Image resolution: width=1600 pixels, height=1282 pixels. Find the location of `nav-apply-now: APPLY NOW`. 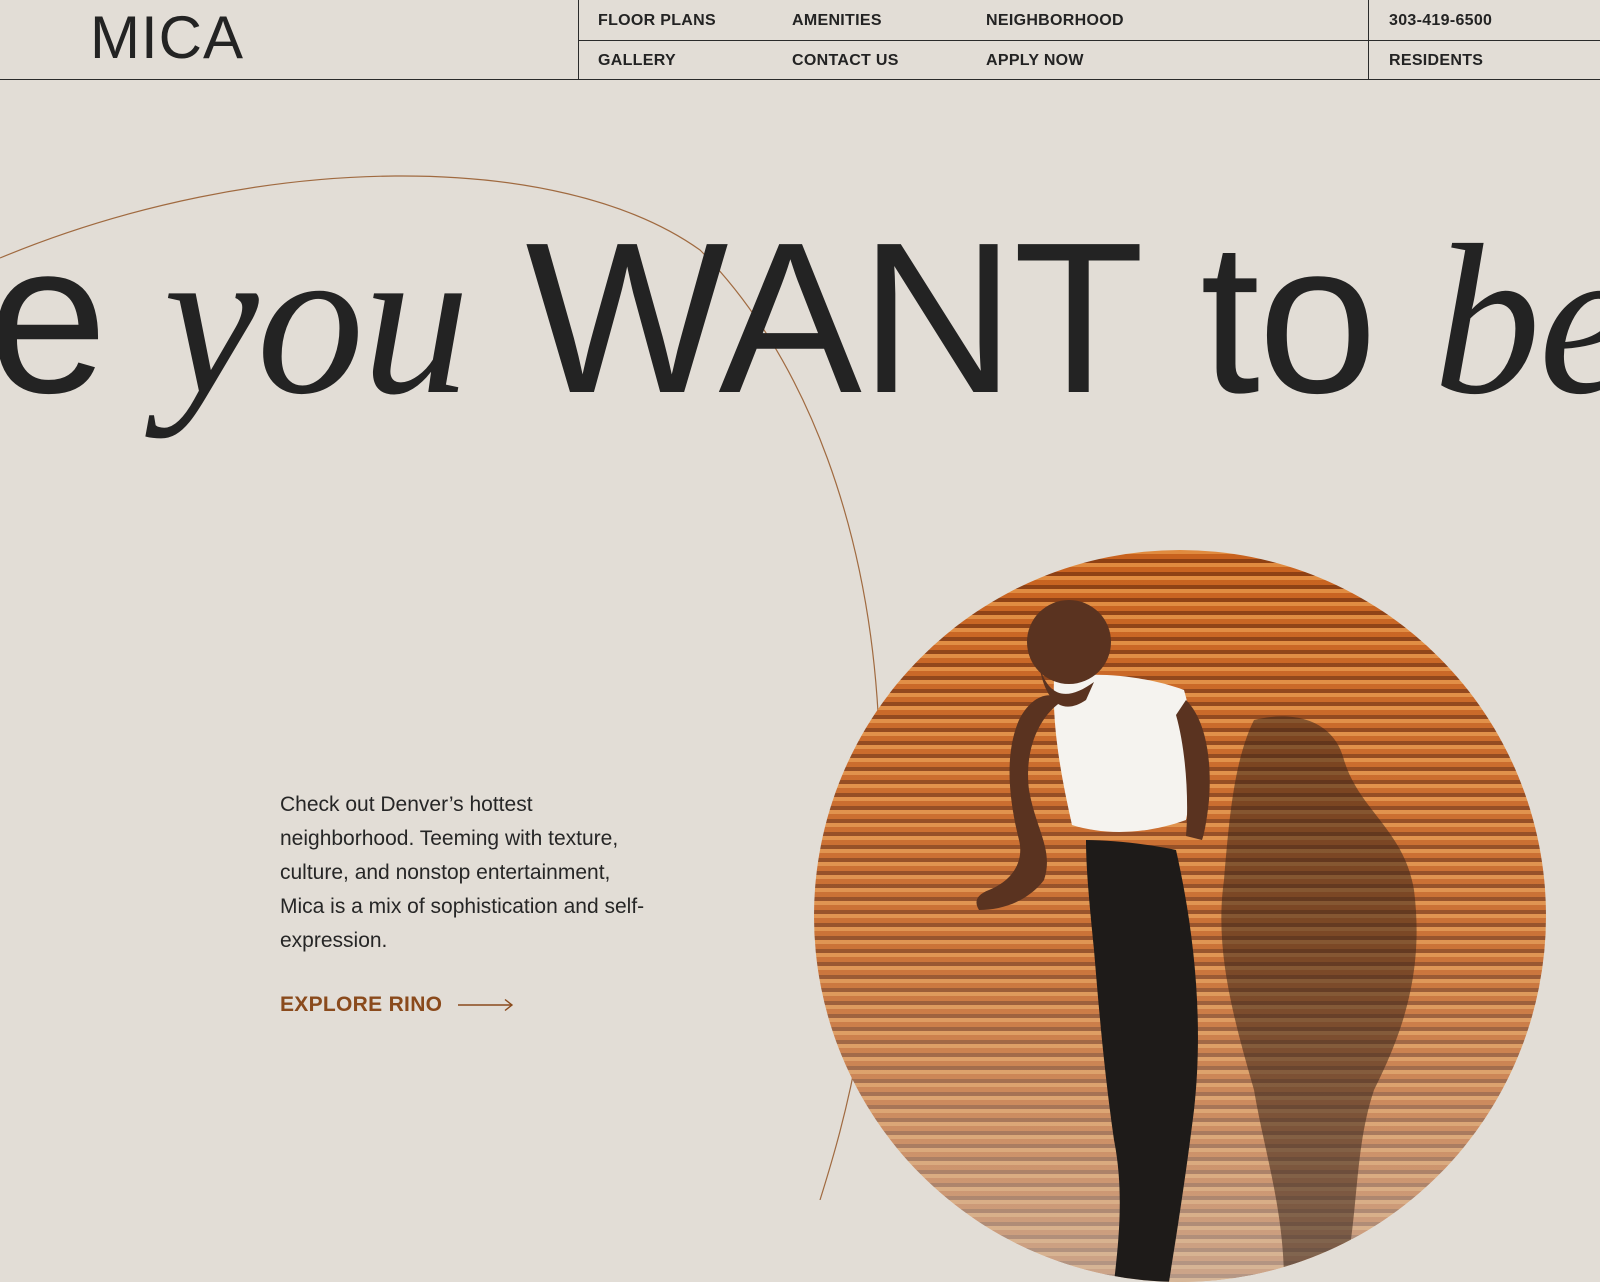

nav-apply-now: APPLY NOW is located at coordinates (1035, 61).